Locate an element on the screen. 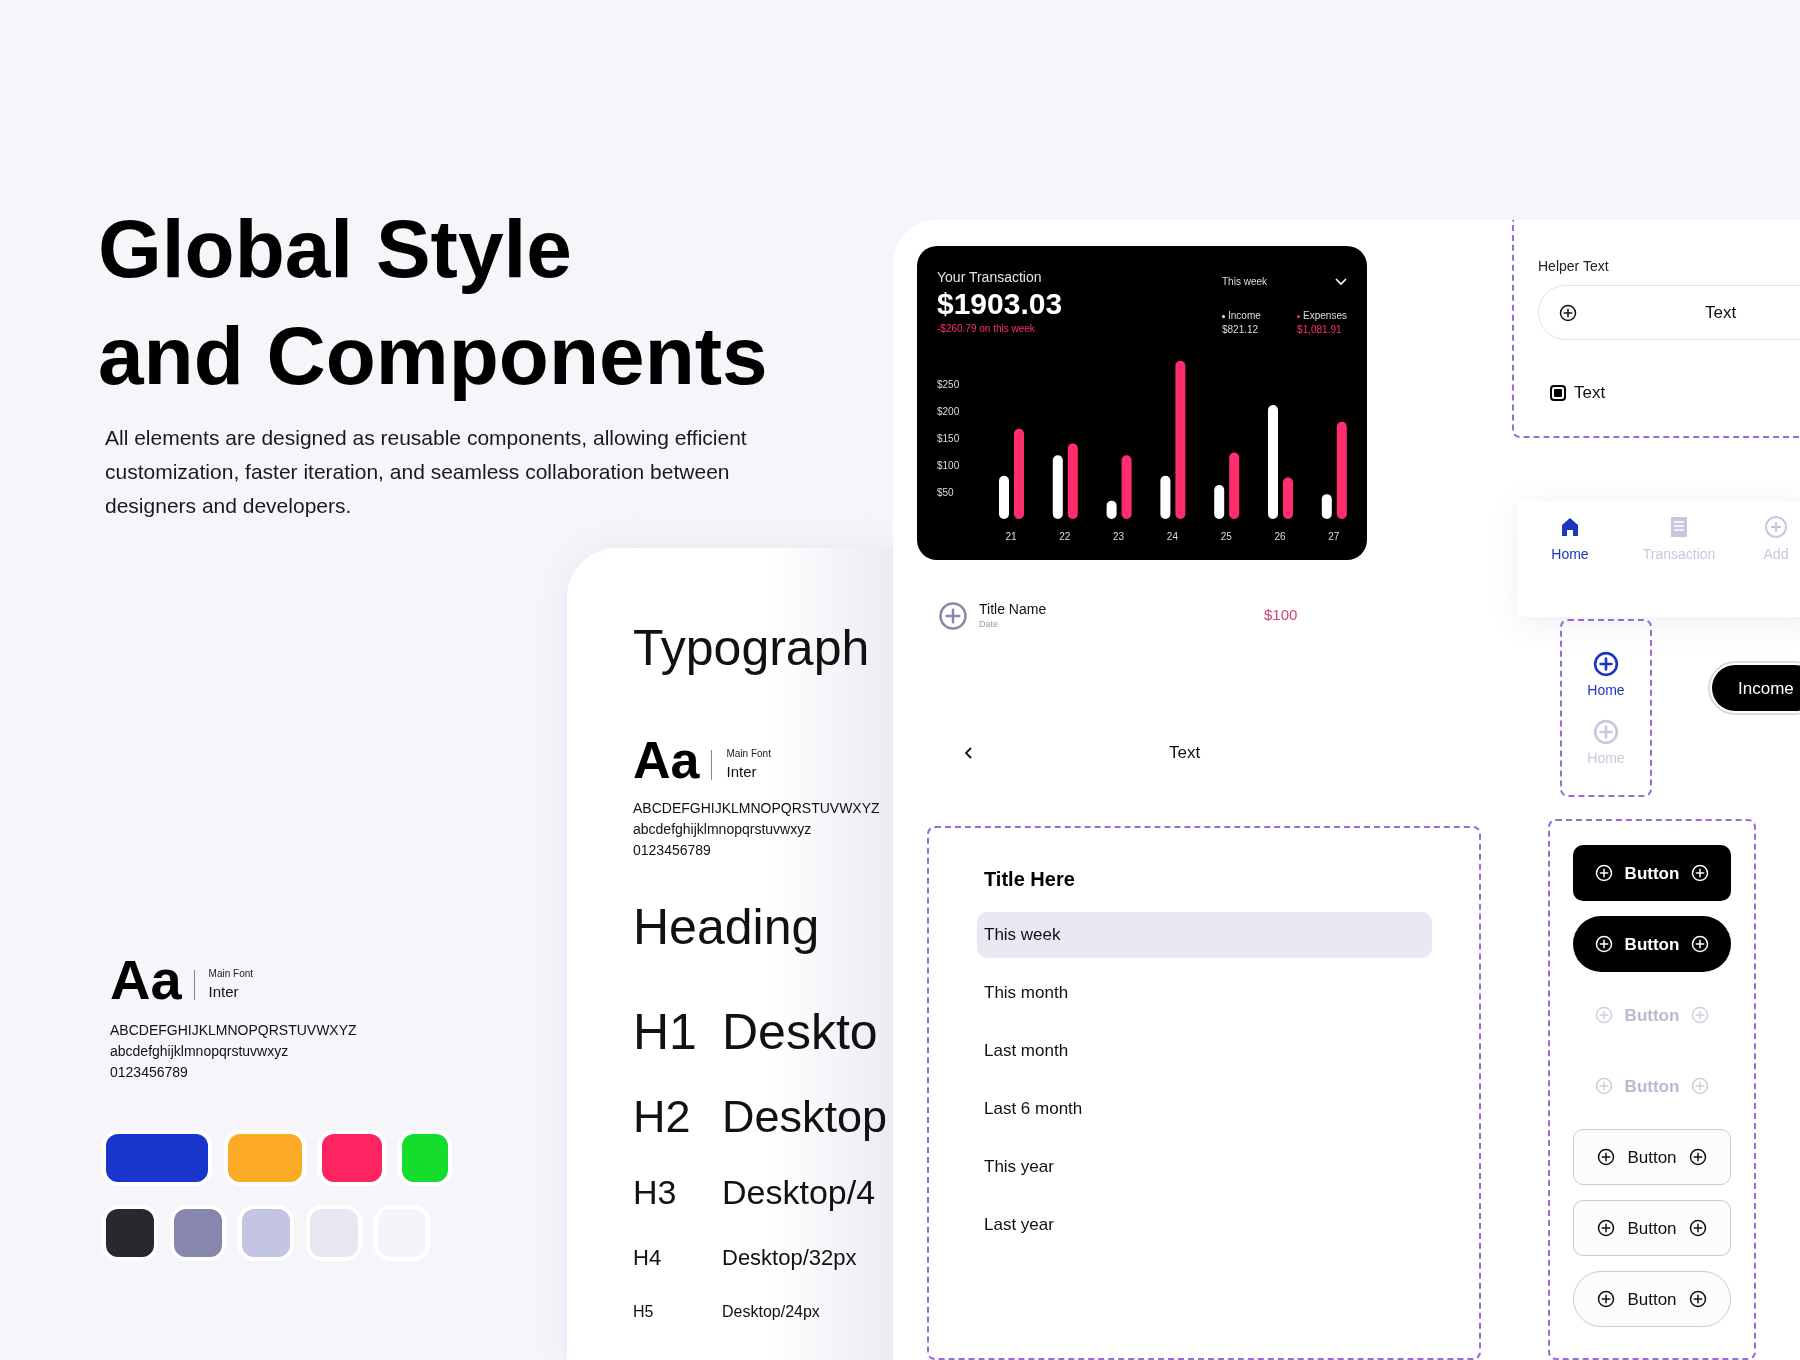  item-title: Title Name is located at coordinates (1013, 609).